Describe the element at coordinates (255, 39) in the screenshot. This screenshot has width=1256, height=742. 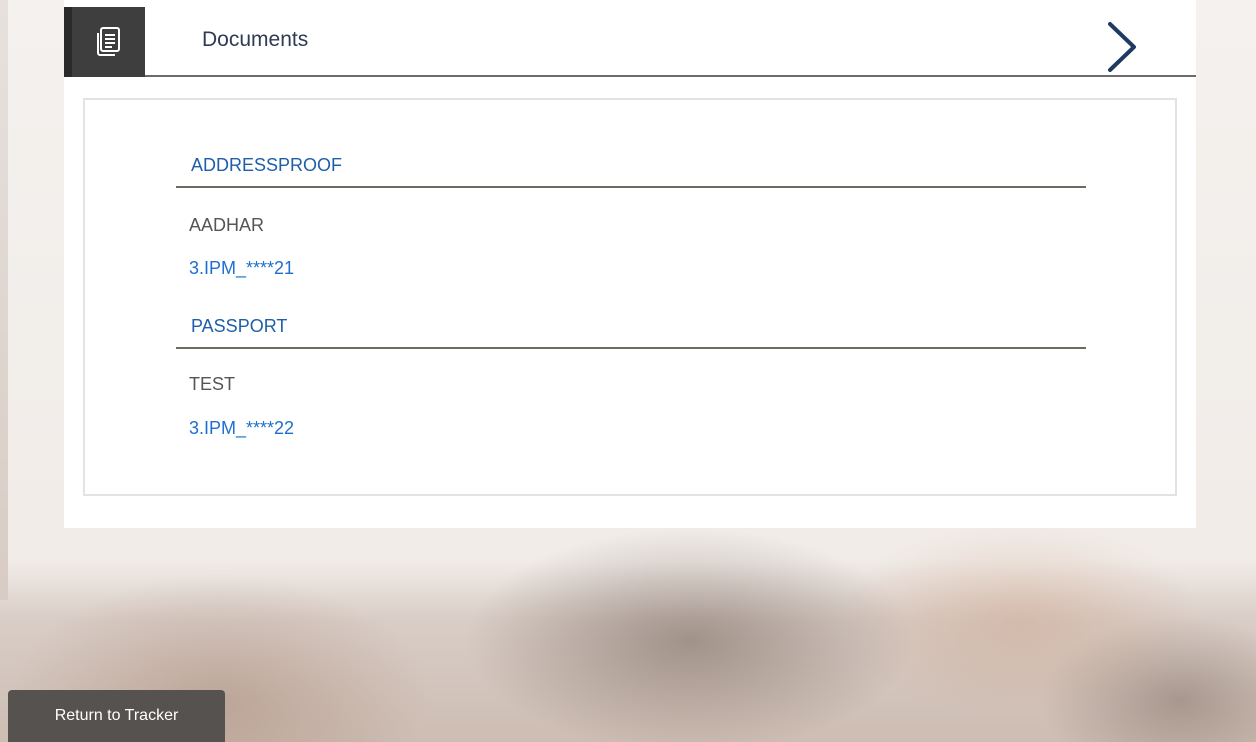
I see `documents-title: Documents` at that location.